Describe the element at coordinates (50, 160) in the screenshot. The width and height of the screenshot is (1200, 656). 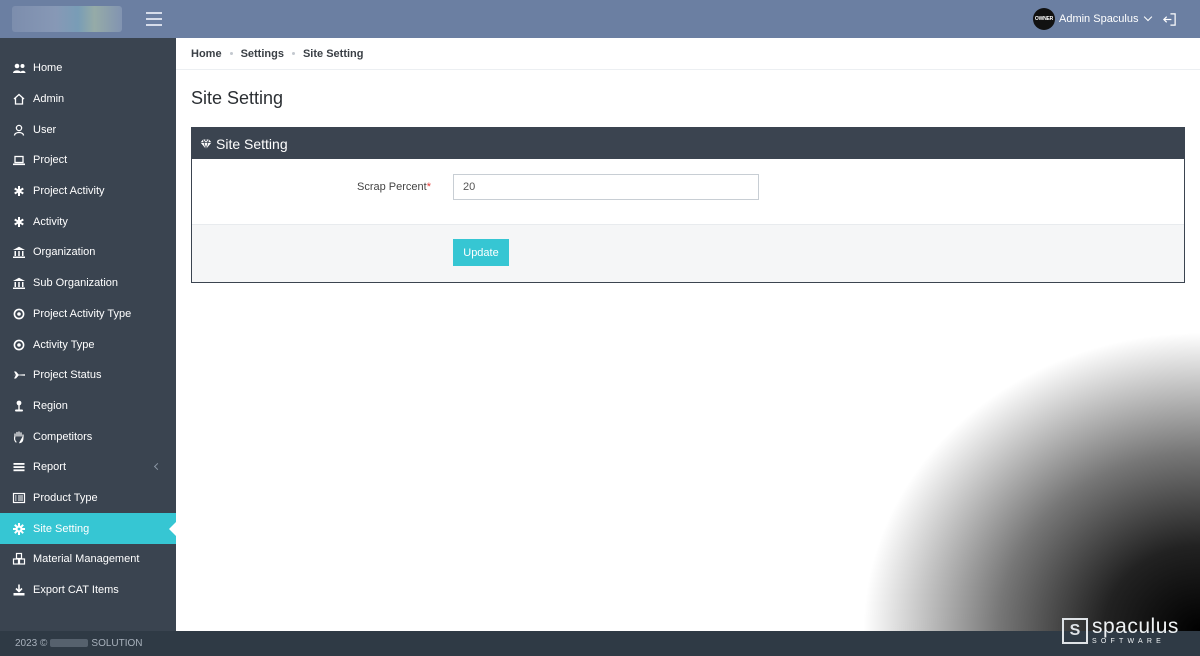
I see `sidebar-item-label: Project` at that location.